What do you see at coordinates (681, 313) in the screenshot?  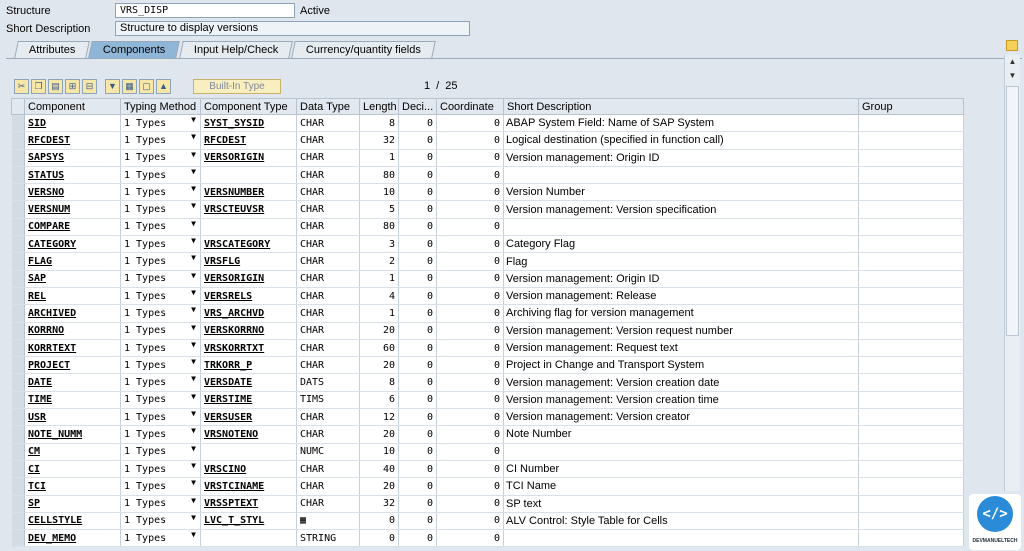 I see `short-description-cell: Archiving flag for version management` at bounding box center [681, 313].